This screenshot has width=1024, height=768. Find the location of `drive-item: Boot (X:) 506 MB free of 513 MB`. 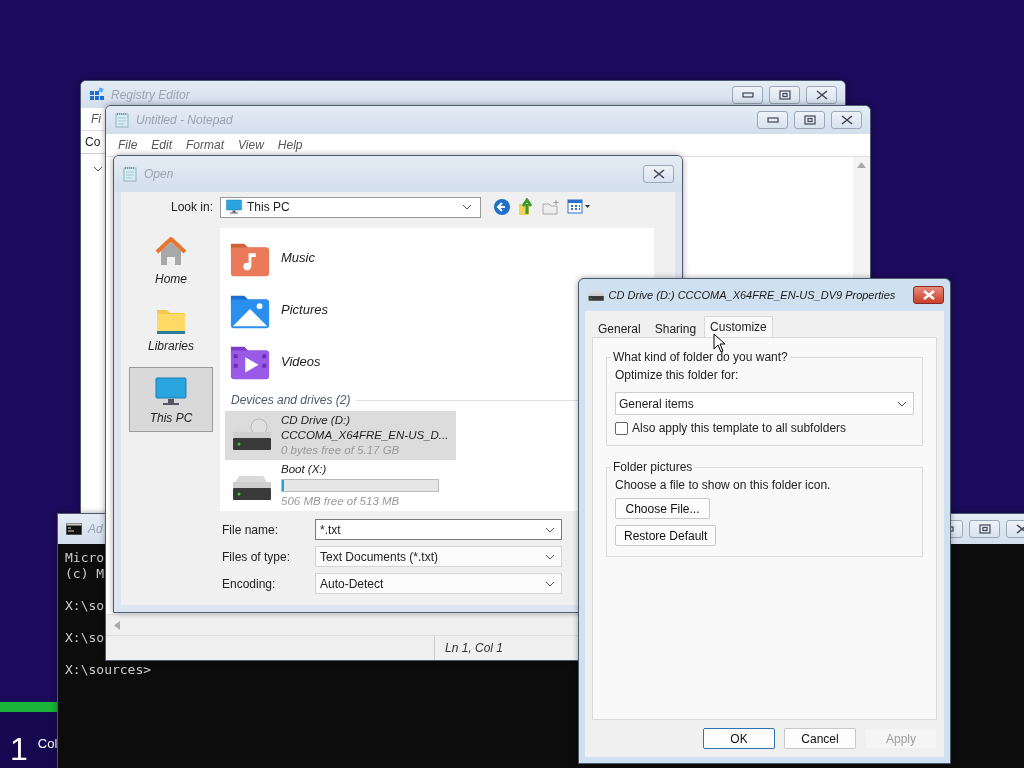

drive-item: Boot (X:) 506 MB free of 513 MB is located at coordinates (336, 485).